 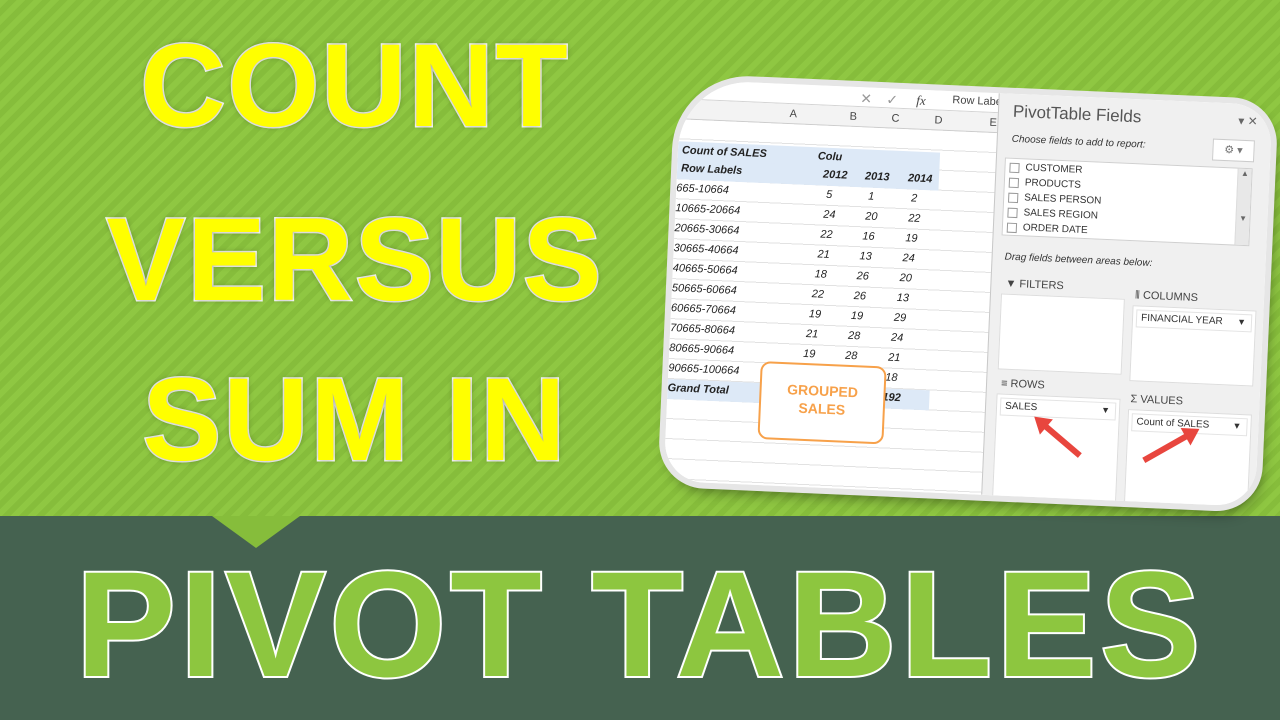 What do you see at coordinates (853, 117) in the screenshot?
I see `col-b: B` at bounding box center [853, 117].